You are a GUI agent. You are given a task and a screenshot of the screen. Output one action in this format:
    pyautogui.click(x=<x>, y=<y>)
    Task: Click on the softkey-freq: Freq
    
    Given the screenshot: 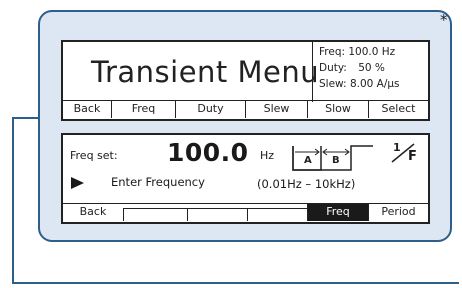 What is the action you would take?
    pyautogui.click(x=143, y=109)
    